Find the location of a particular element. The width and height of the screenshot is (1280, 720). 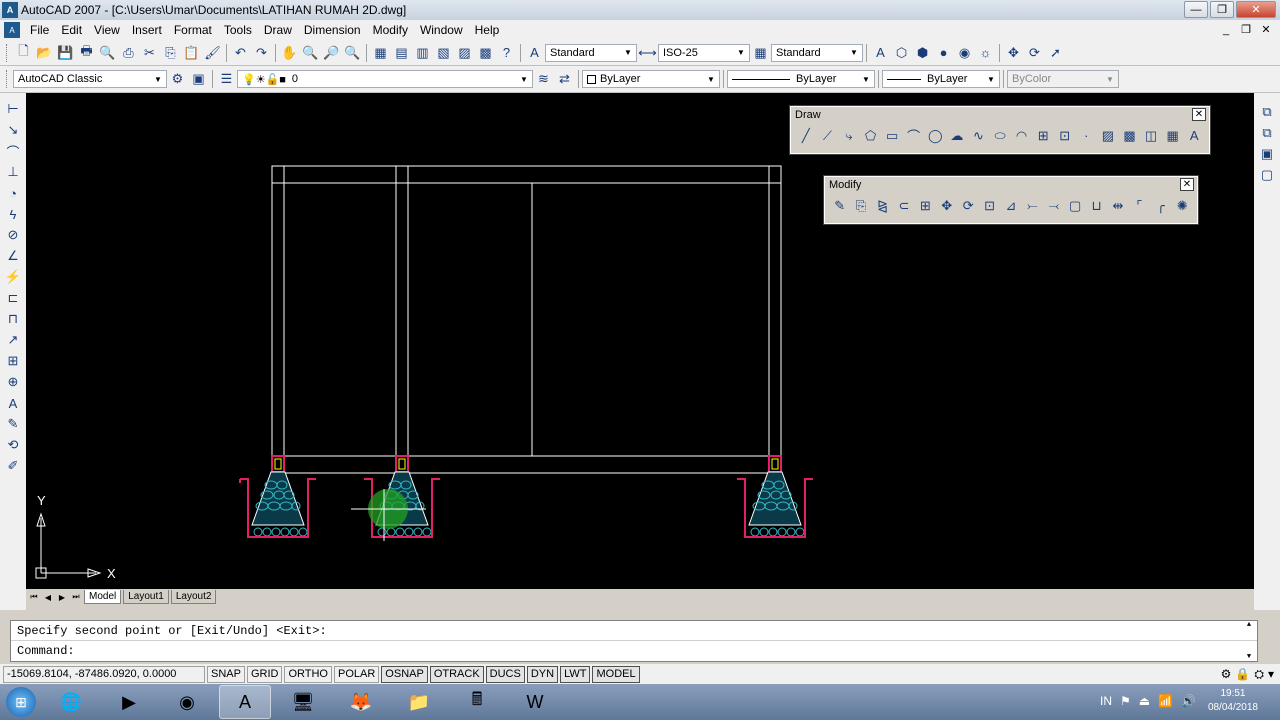

design-center-icon: ▤ is located at coordinates (401, 52).